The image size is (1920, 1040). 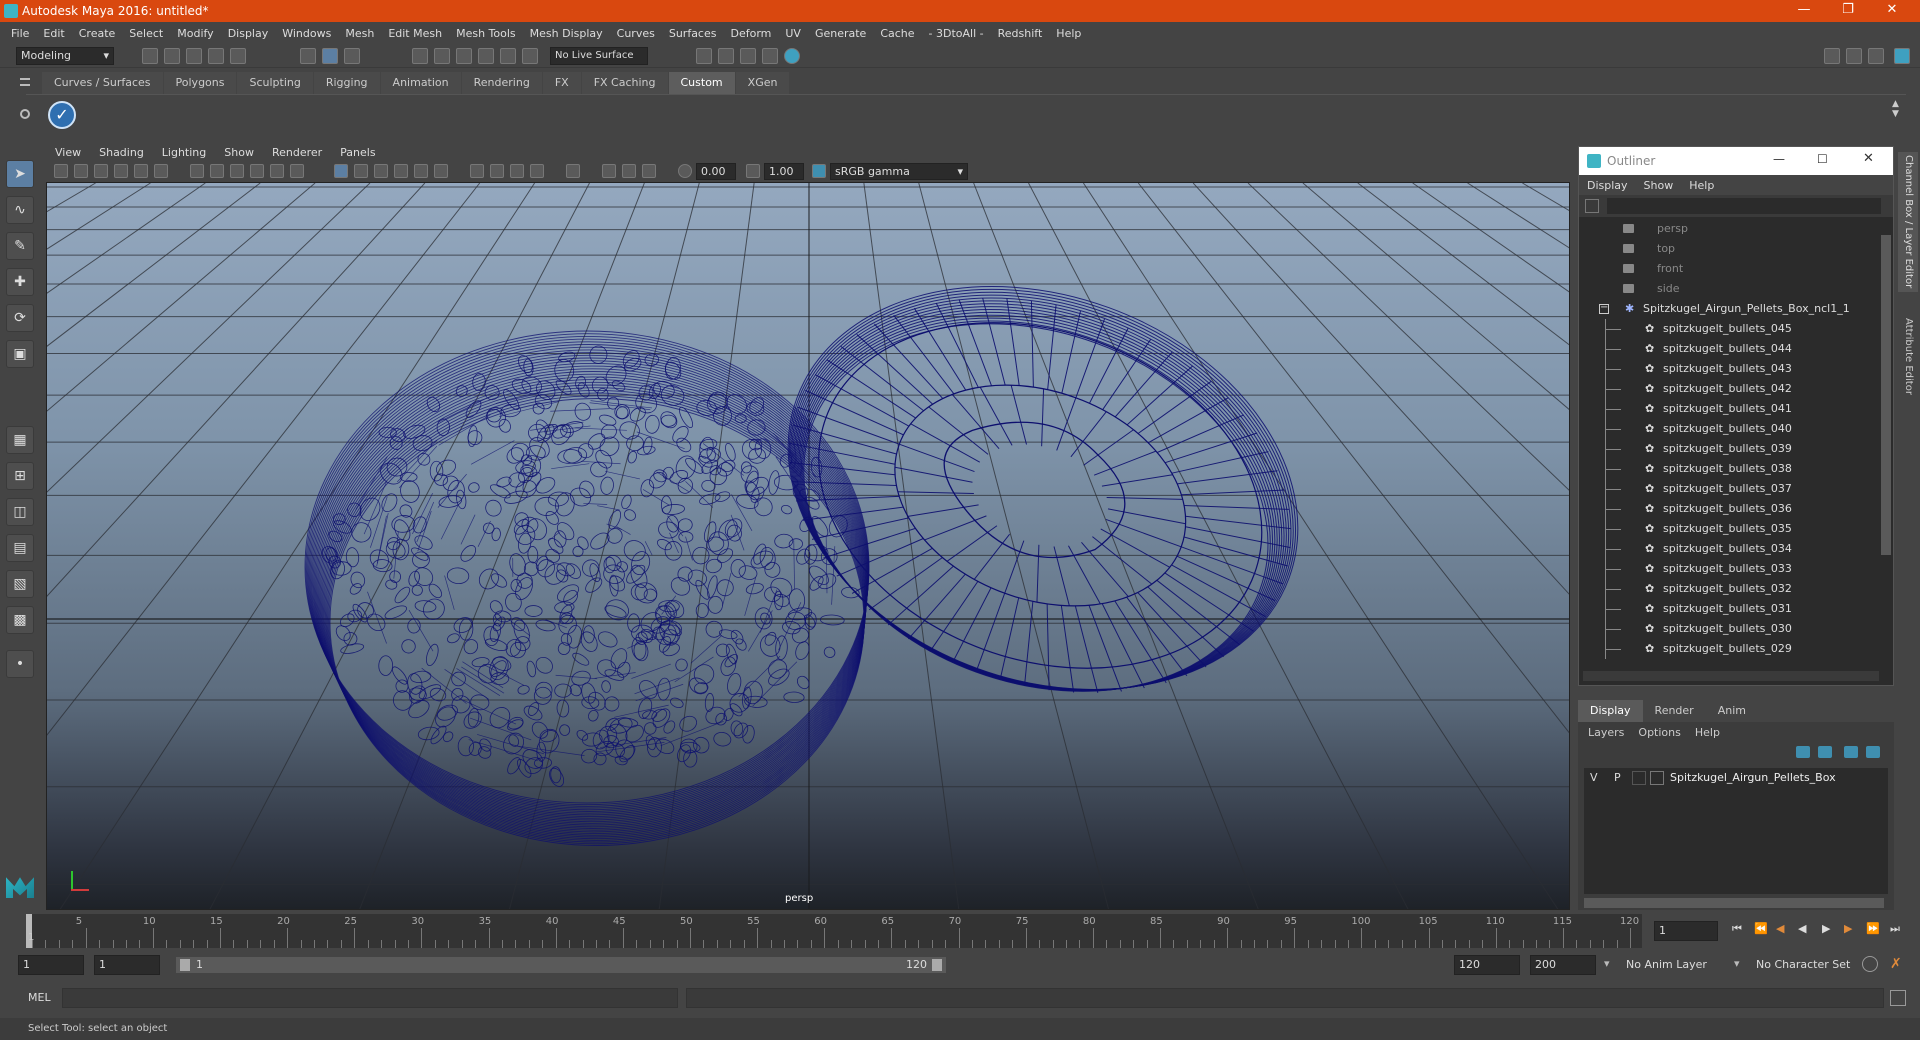 I want to click on outliner-search-input, so click(x=1744, y=206).